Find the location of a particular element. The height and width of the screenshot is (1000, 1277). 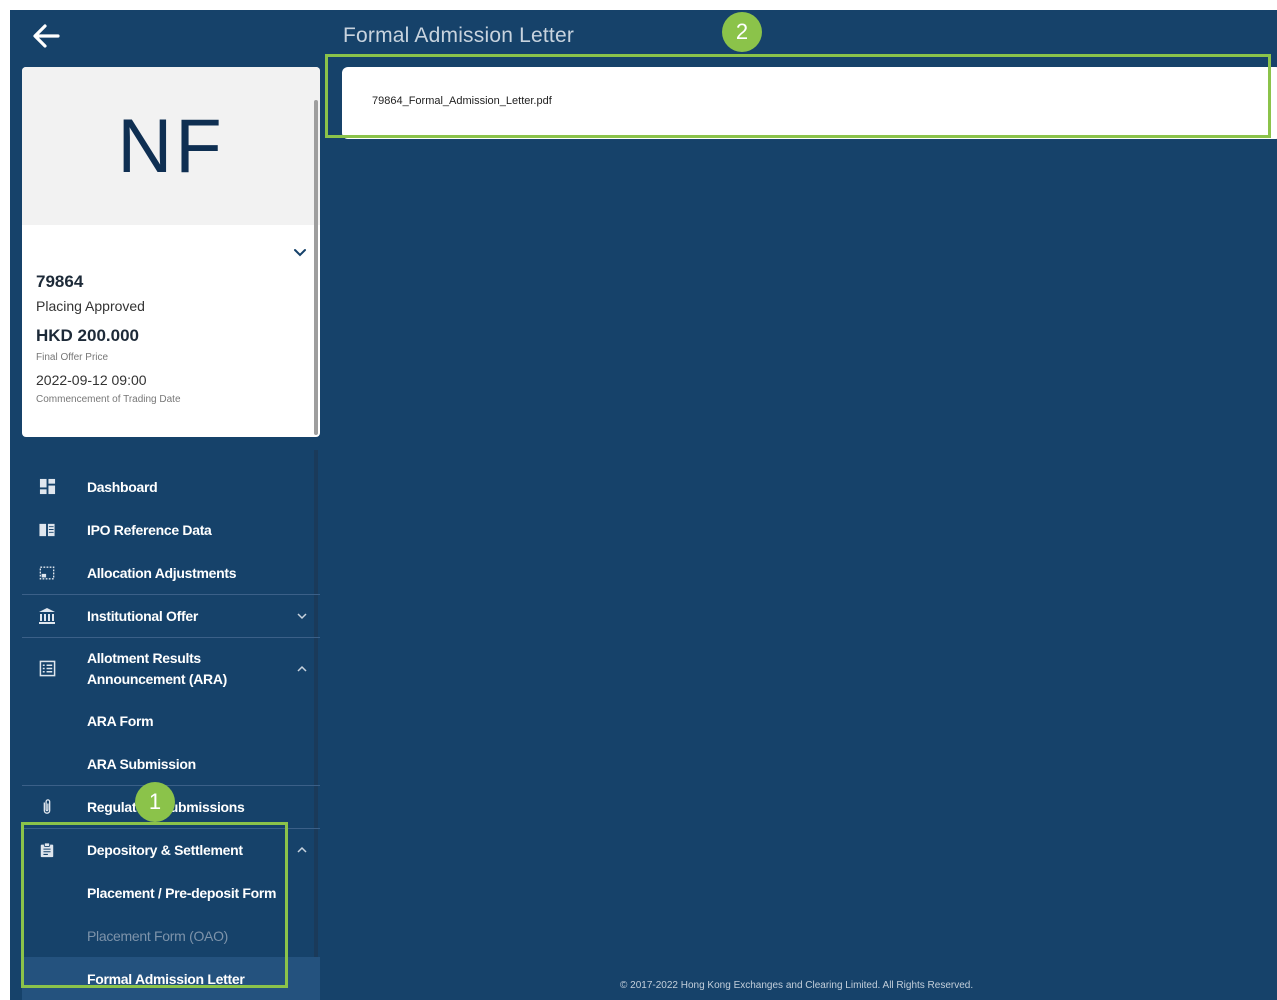

sidebar-item-label: Dashboard is located at coordinates (122, 486).